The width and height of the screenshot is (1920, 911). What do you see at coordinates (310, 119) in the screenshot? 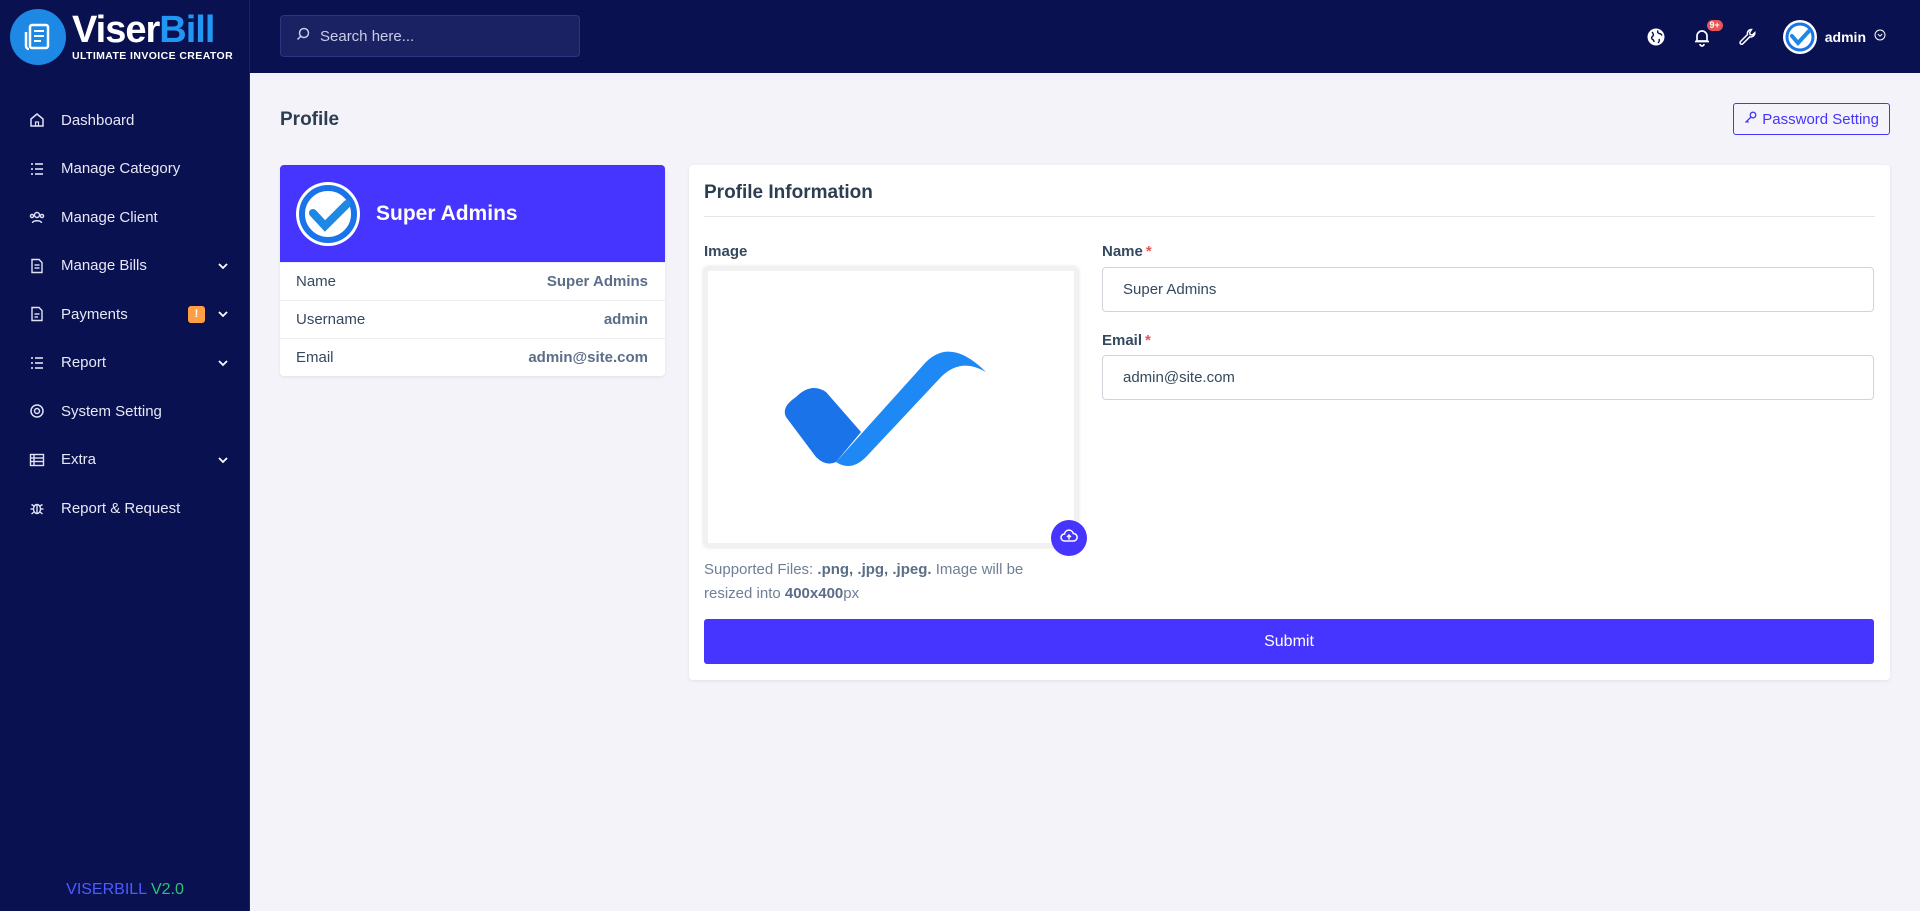
I see `page-title: Profile` at bounding box center [310, 119].